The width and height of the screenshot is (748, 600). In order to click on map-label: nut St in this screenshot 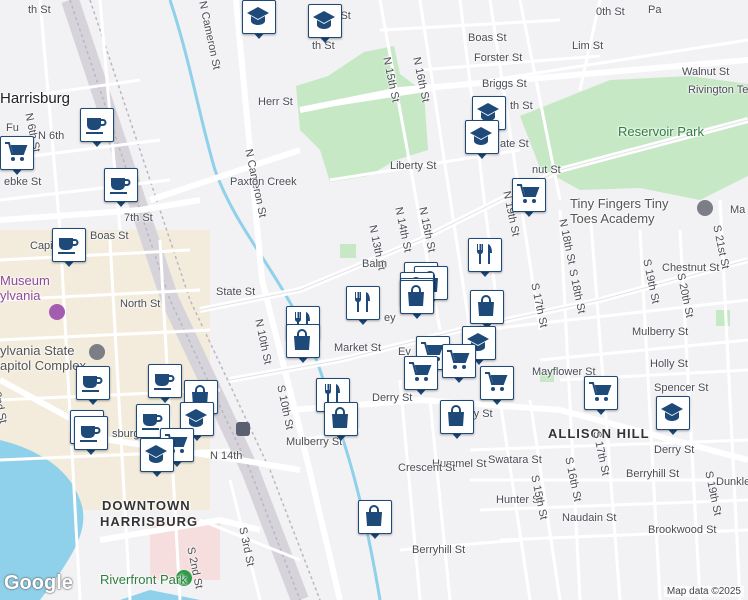, I will do `click(546, 170)`.